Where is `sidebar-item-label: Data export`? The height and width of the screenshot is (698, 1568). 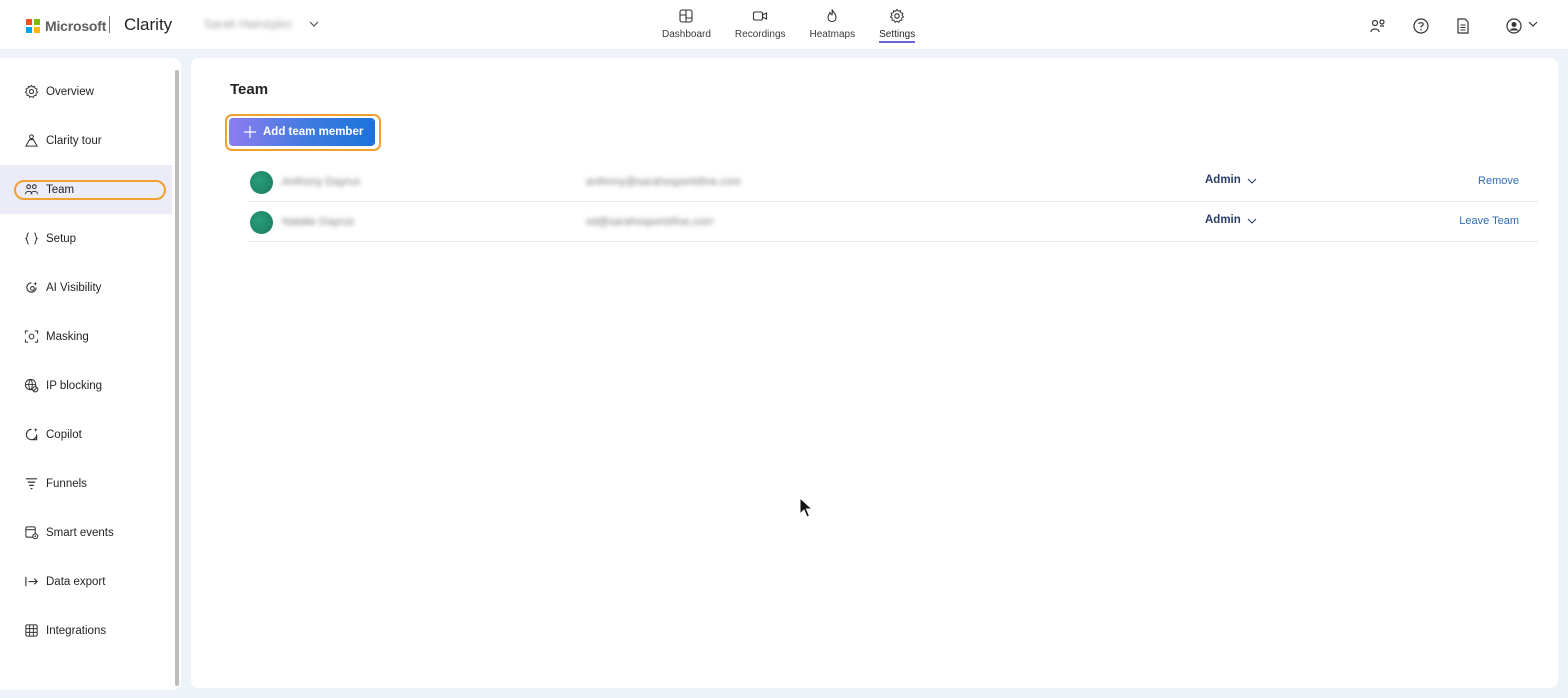
sidebar-item-label: Data export is located at coordinates (76, 581).